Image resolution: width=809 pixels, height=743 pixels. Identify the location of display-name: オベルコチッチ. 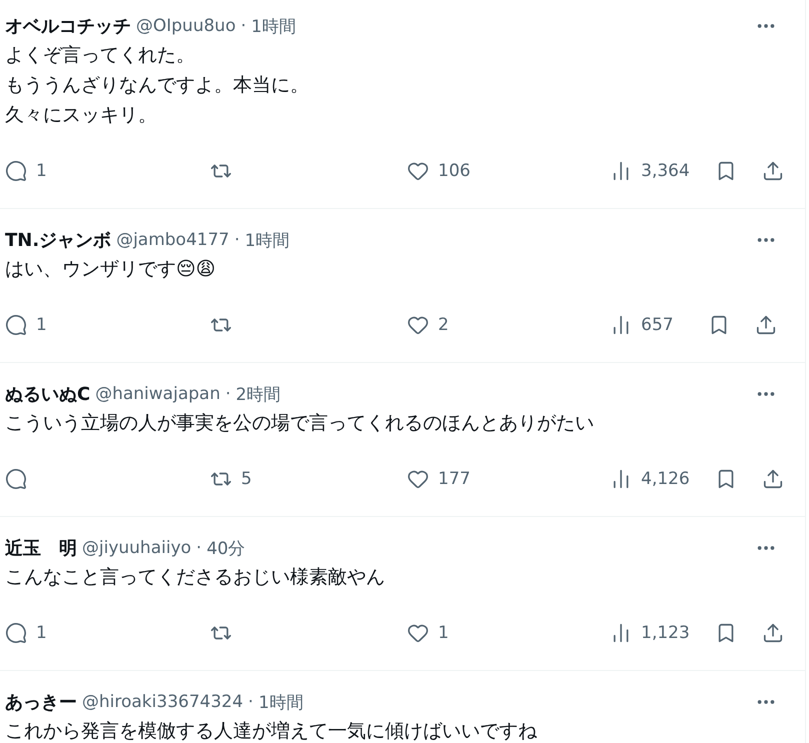
(68, 26).